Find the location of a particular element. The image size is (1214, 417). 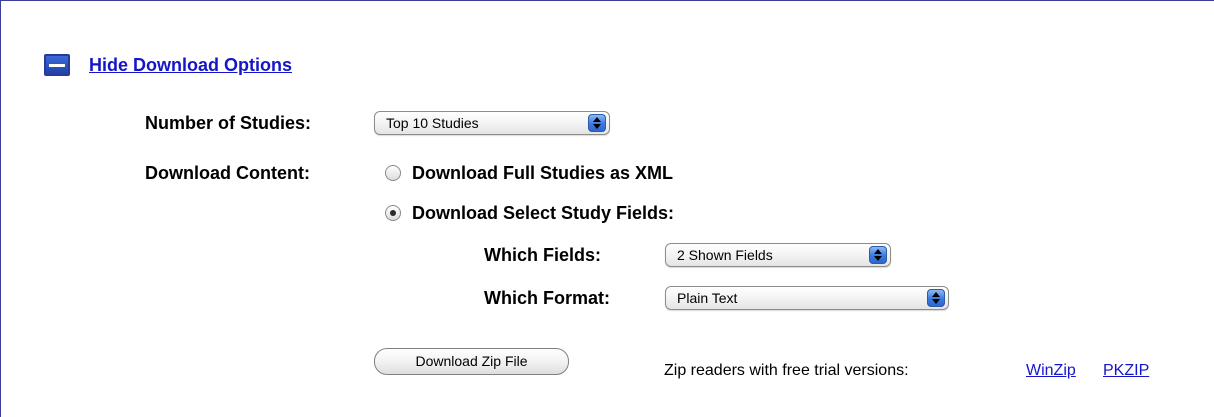

radio-full-studies-xml is located at coordinates (393, 173).